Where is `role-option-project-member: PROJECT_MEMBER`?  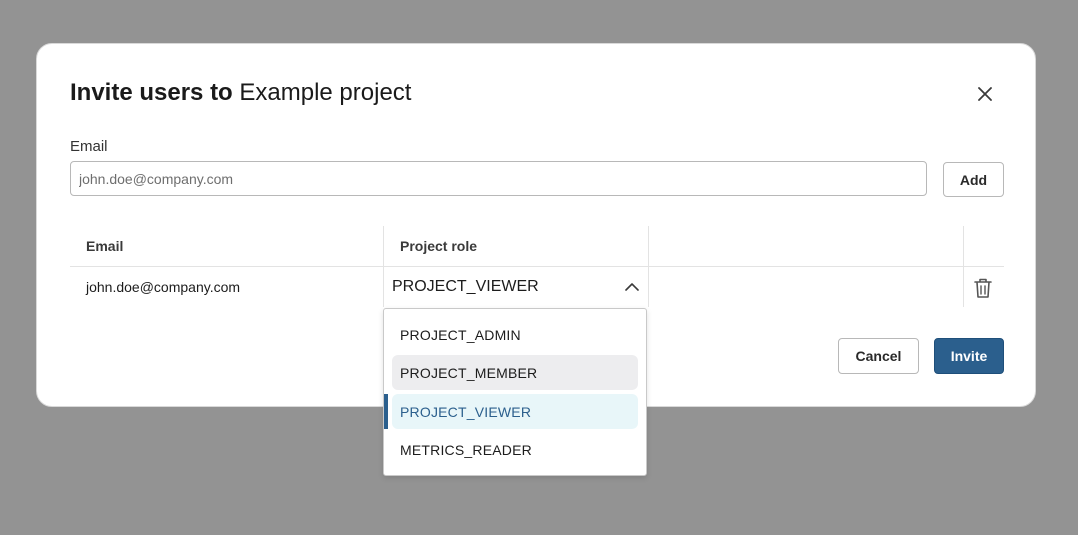 role-option-project-member: PROJECT_MEMBER is located at coordinates (515, 372).